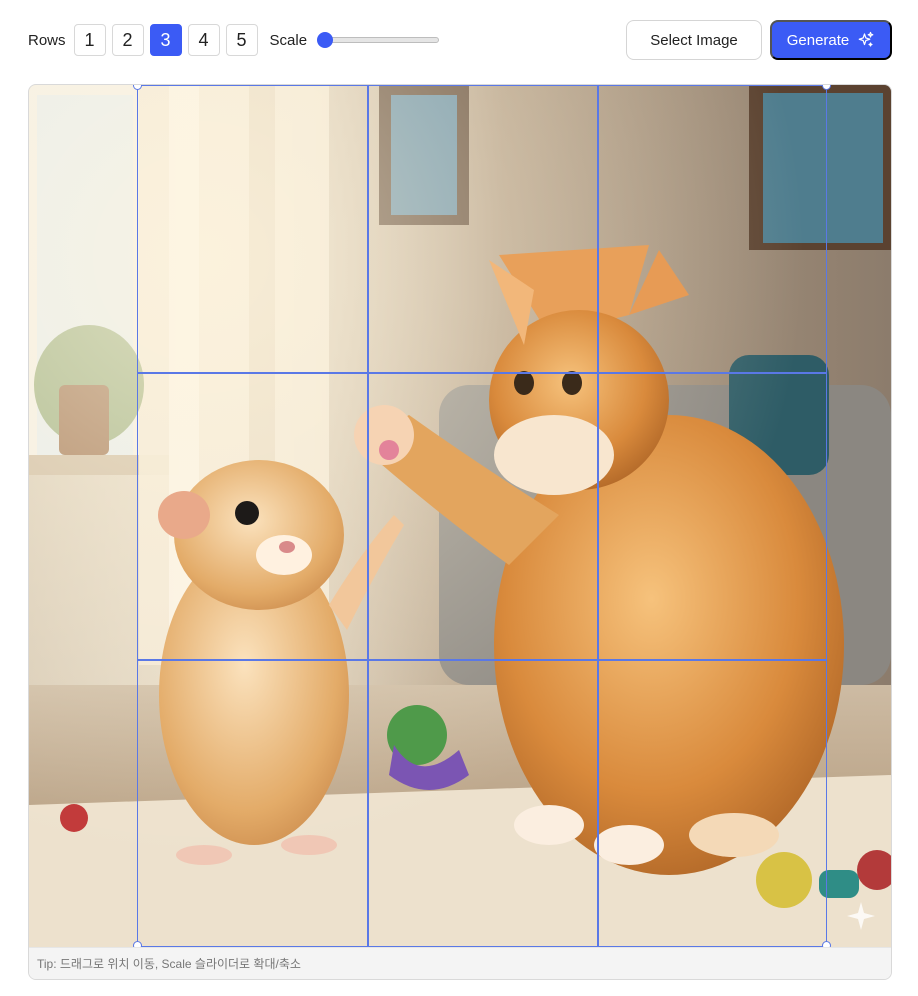 This screenshot has height=996, width=918. Describe the element at coordinates (325, 40) in the screenshot. I see `scale-slider-thumb` at that location.